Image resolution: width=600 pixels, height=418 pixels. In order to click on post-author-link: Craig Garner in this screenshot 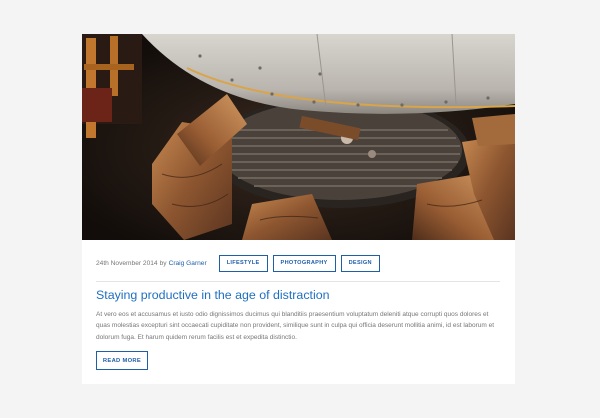, I will do `click(188, 263)`.